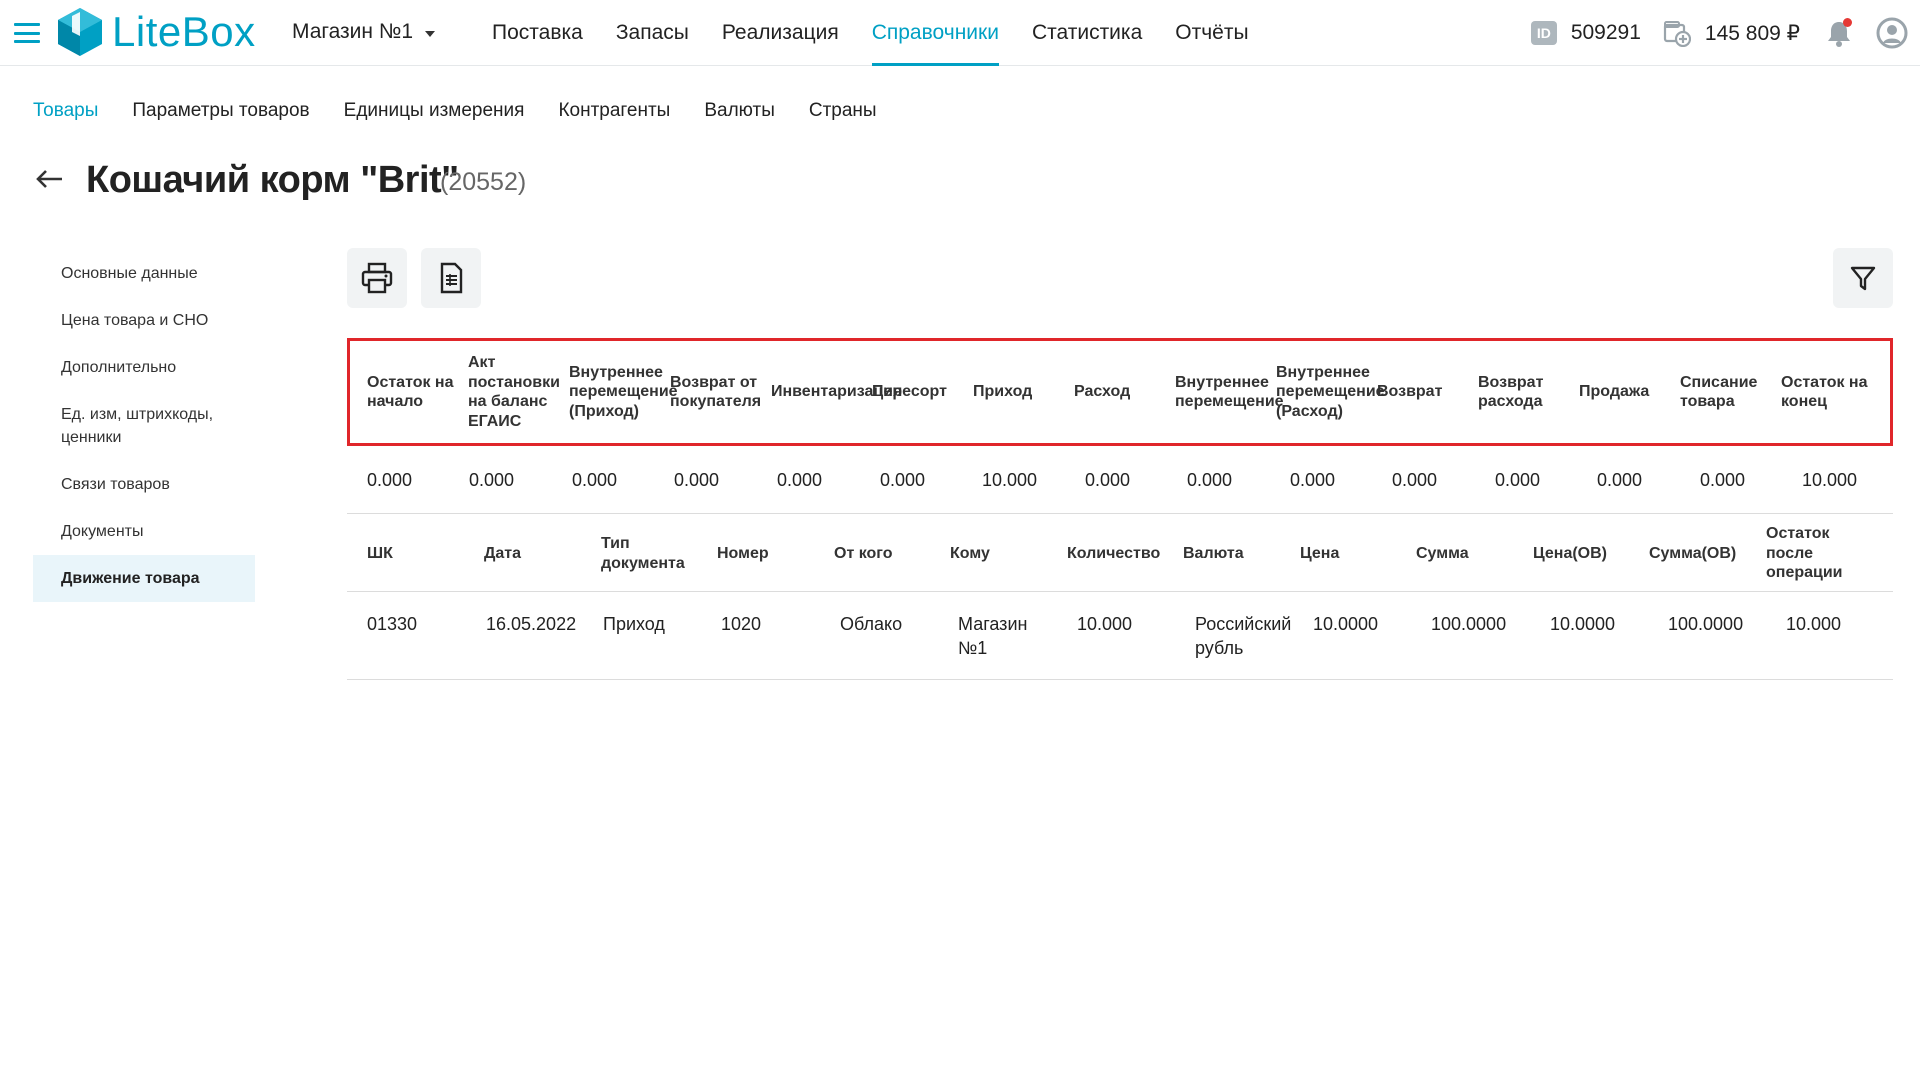 Image resolution: width=1920 pixels, height=1080 pixels. What do you see at coordinates (80, 32) in the screenshot?
I see `litebox-logo-icon` at bounding box center [80, 32].